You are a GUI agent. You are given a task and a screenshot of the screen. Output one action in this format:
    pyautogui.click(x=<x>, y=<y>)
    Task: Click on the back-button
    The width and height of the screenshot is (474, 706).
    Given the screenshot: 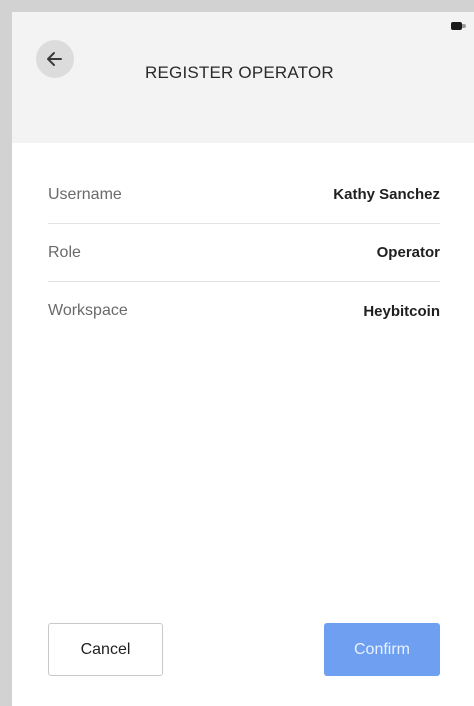 What is the action you would take?
    pyautogui.click(x=55, y=59)
    